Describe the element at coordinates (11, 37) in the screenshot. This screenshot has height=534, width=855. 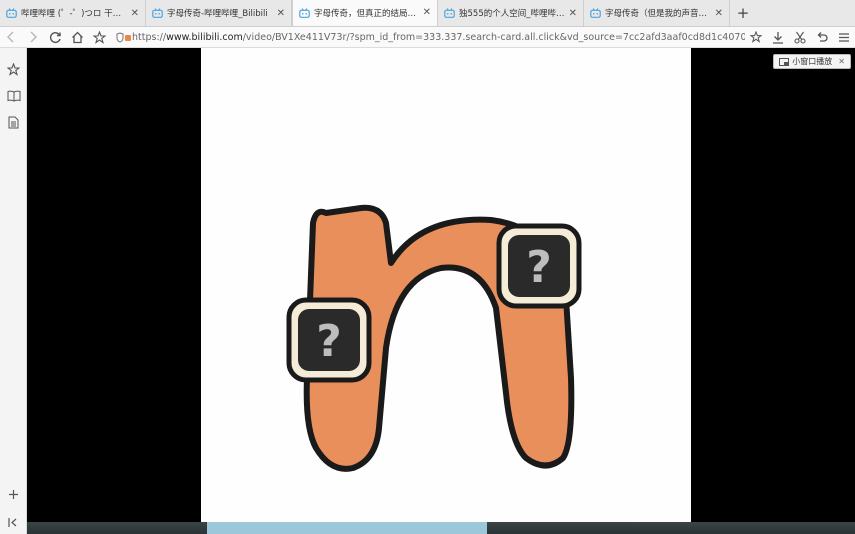
I see `back-arrow-icon` at that location.